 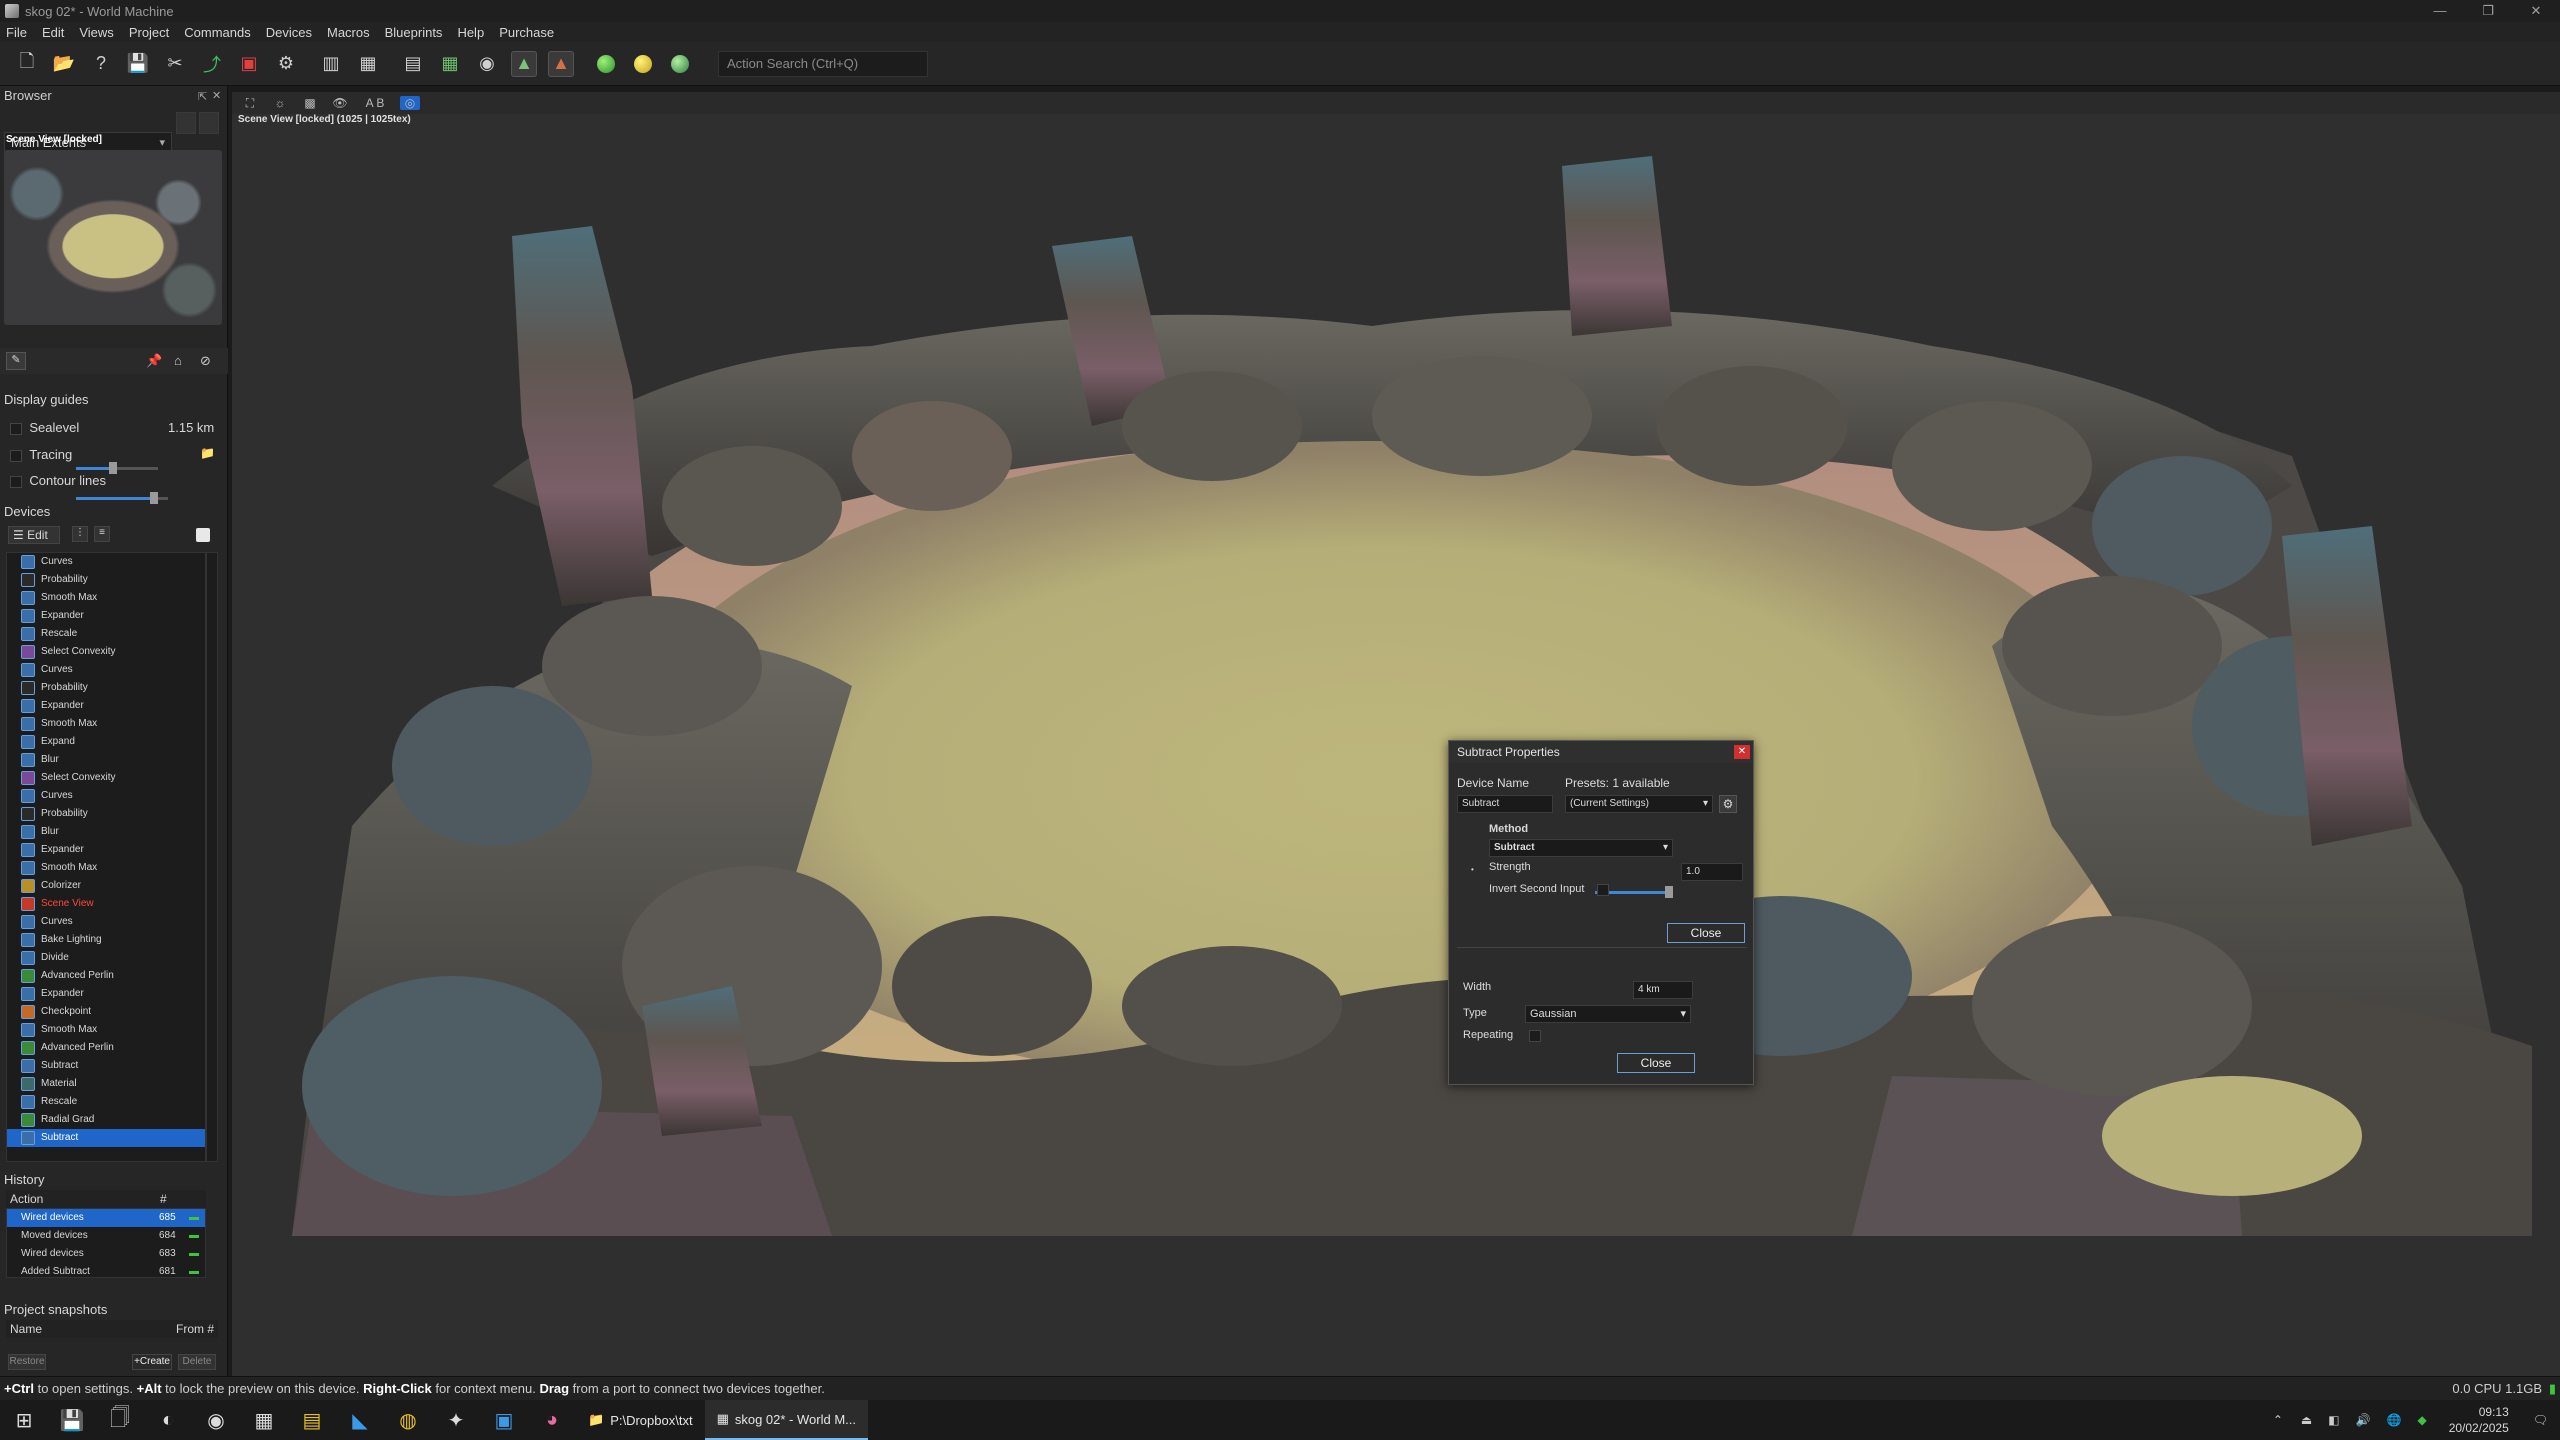 I want to click on device-list-item: Curves, so click(x=106, y=562).